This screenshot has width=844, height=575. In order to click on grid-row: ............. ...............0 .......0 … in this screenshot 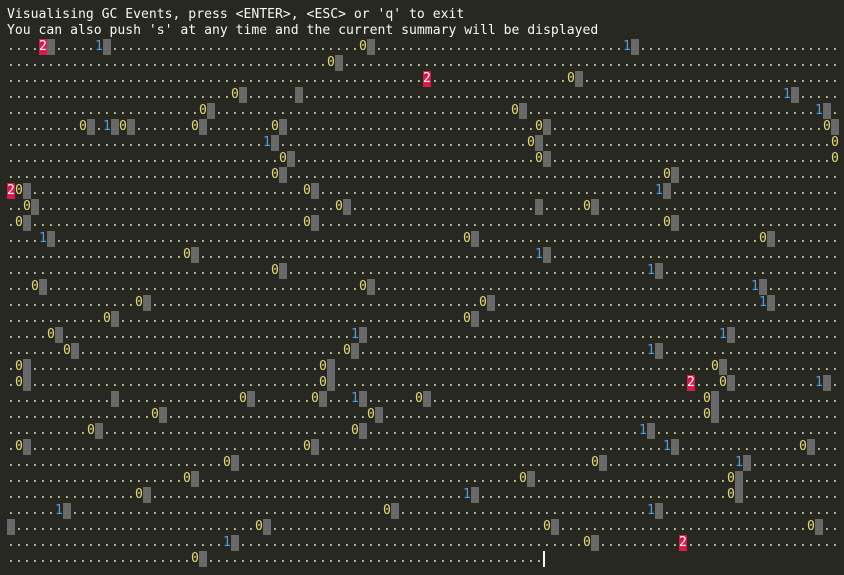, I will do `click(423, 399)`.